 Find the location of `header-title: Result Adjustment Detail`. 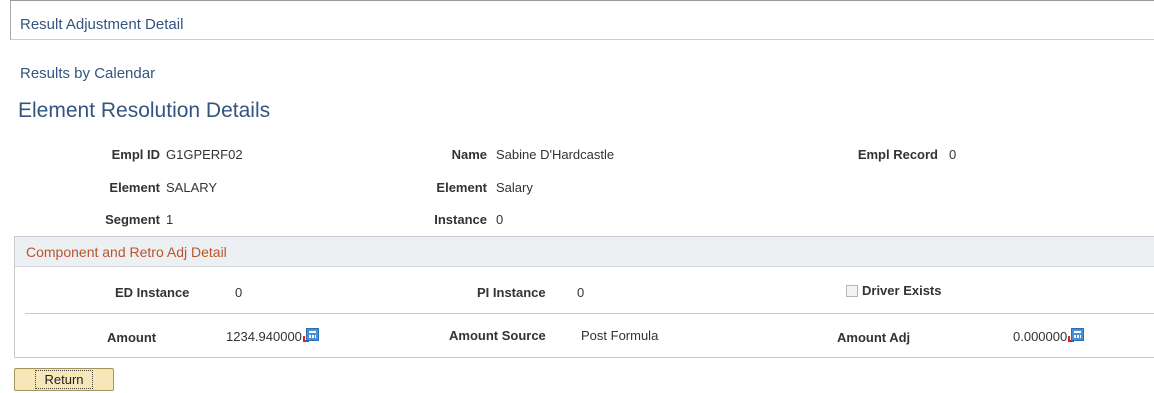

header-title: Result Adjustment Detail is located at coordinates (102, 24).